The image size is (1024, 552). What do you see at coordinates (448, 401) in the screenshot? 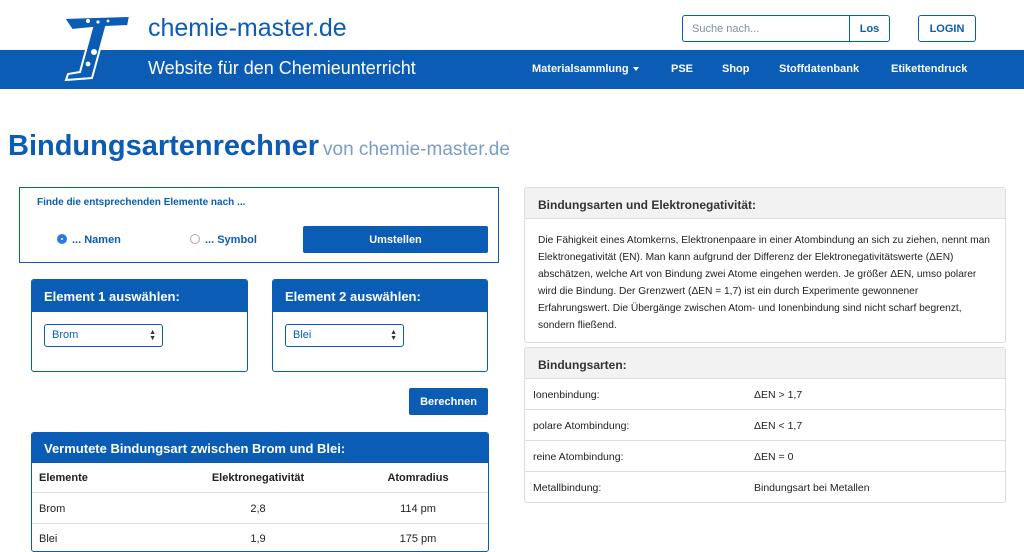
I see `calculate-button: Berechnen` at bounding box center [448, 401].